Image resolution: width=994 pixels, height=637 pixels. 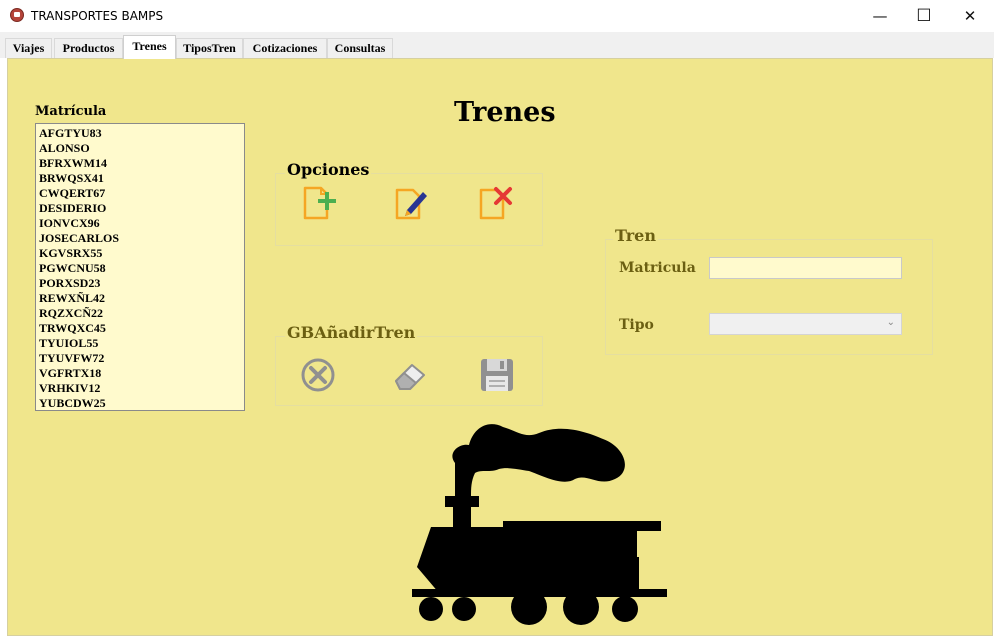 I want to click on page-title: Trenes, so click(x=505, y=112).